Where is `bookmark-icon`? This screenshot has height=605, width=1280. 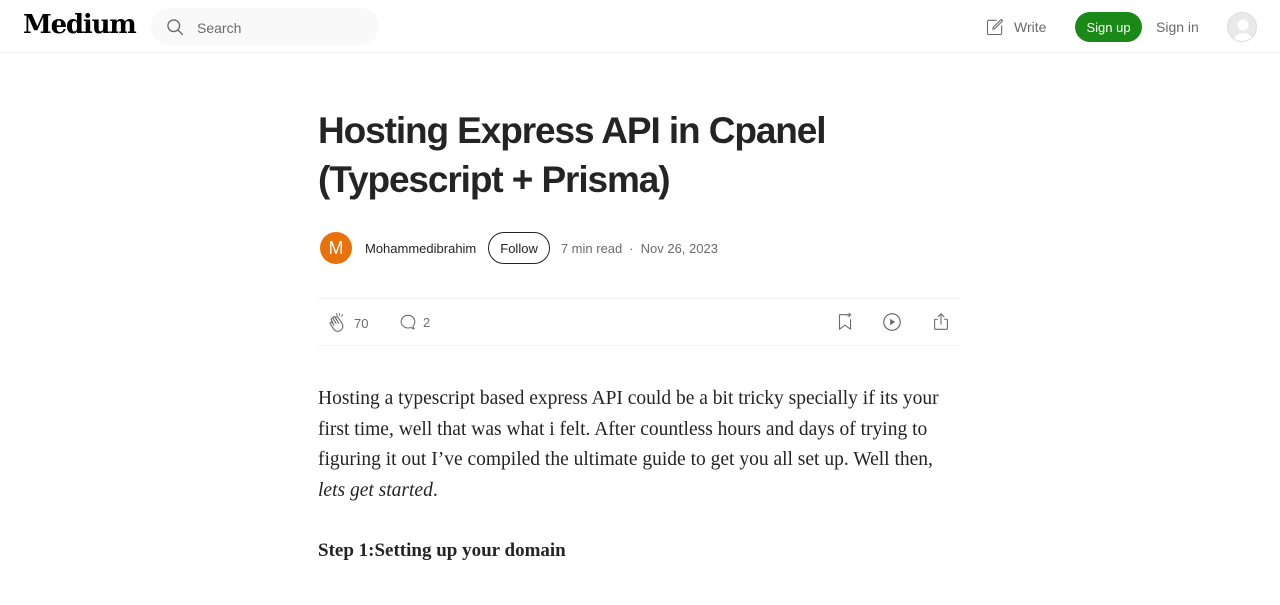 bookmark-icon is located at coordinates (845, 322).